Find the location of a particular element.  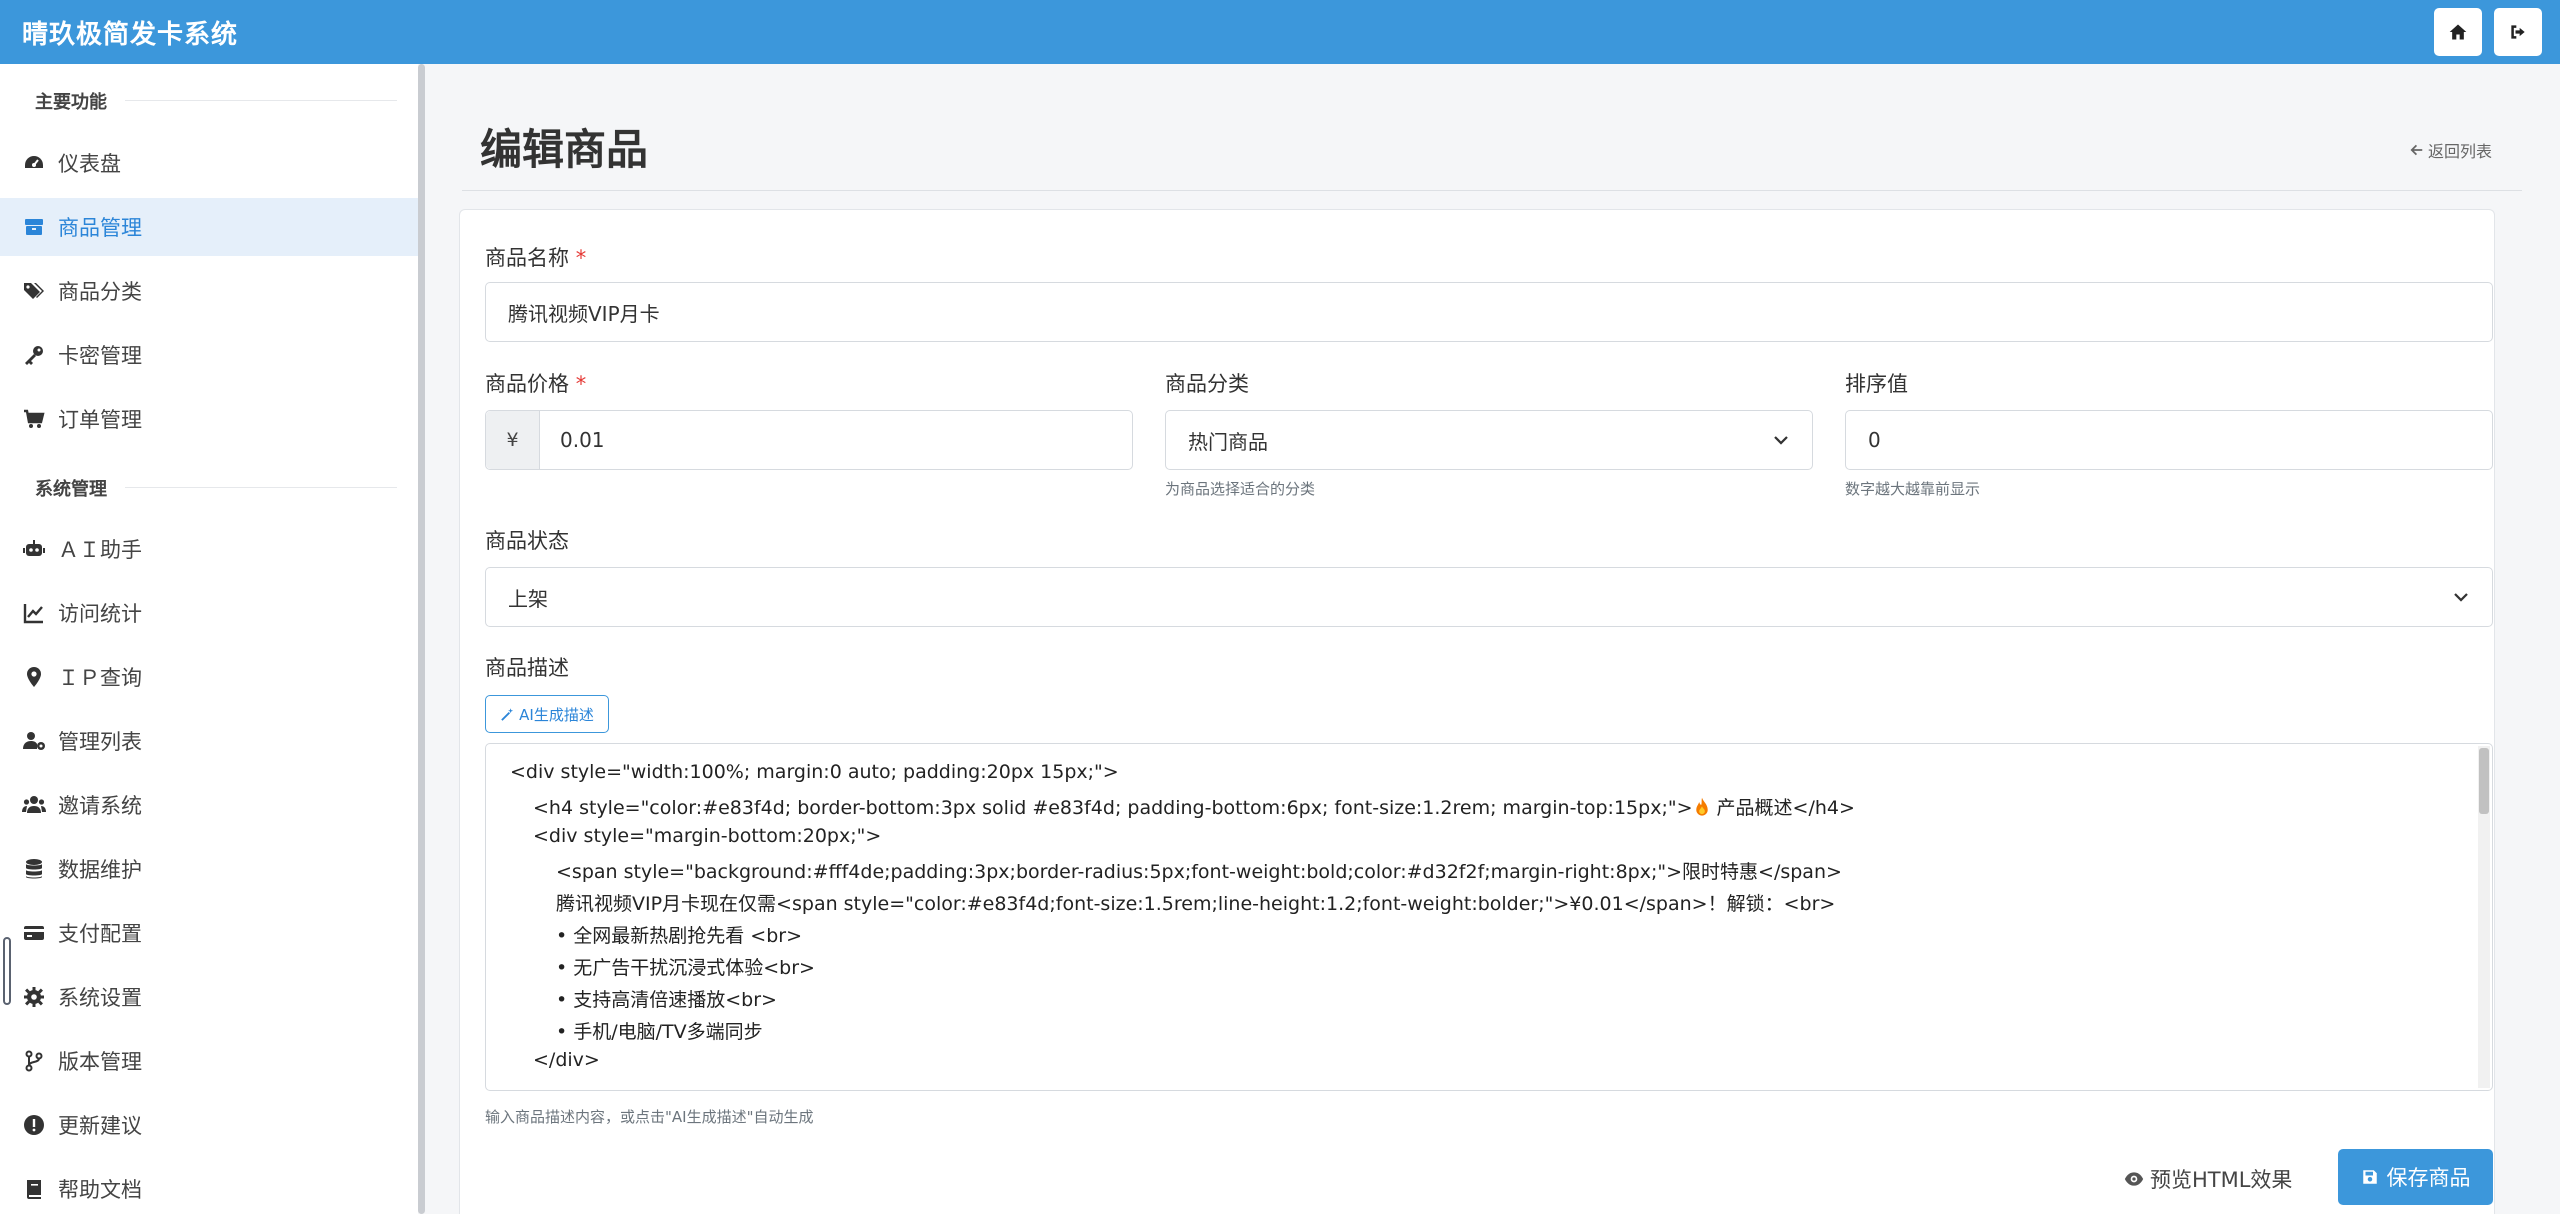

sidebar-item-ip-lookup: ＩＰ查询 is located at coordinates (209, 677).